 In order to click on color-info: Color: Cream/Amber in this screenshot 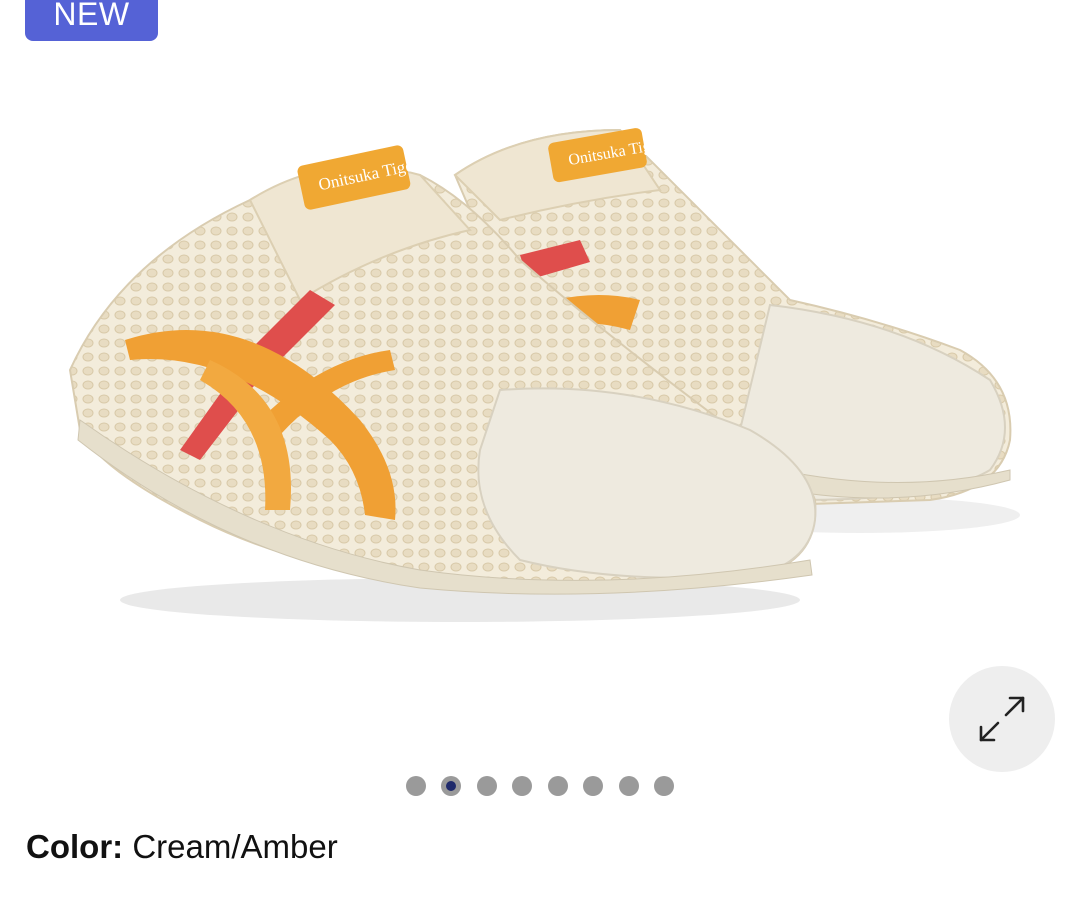, I will do `click(182, 847)`.